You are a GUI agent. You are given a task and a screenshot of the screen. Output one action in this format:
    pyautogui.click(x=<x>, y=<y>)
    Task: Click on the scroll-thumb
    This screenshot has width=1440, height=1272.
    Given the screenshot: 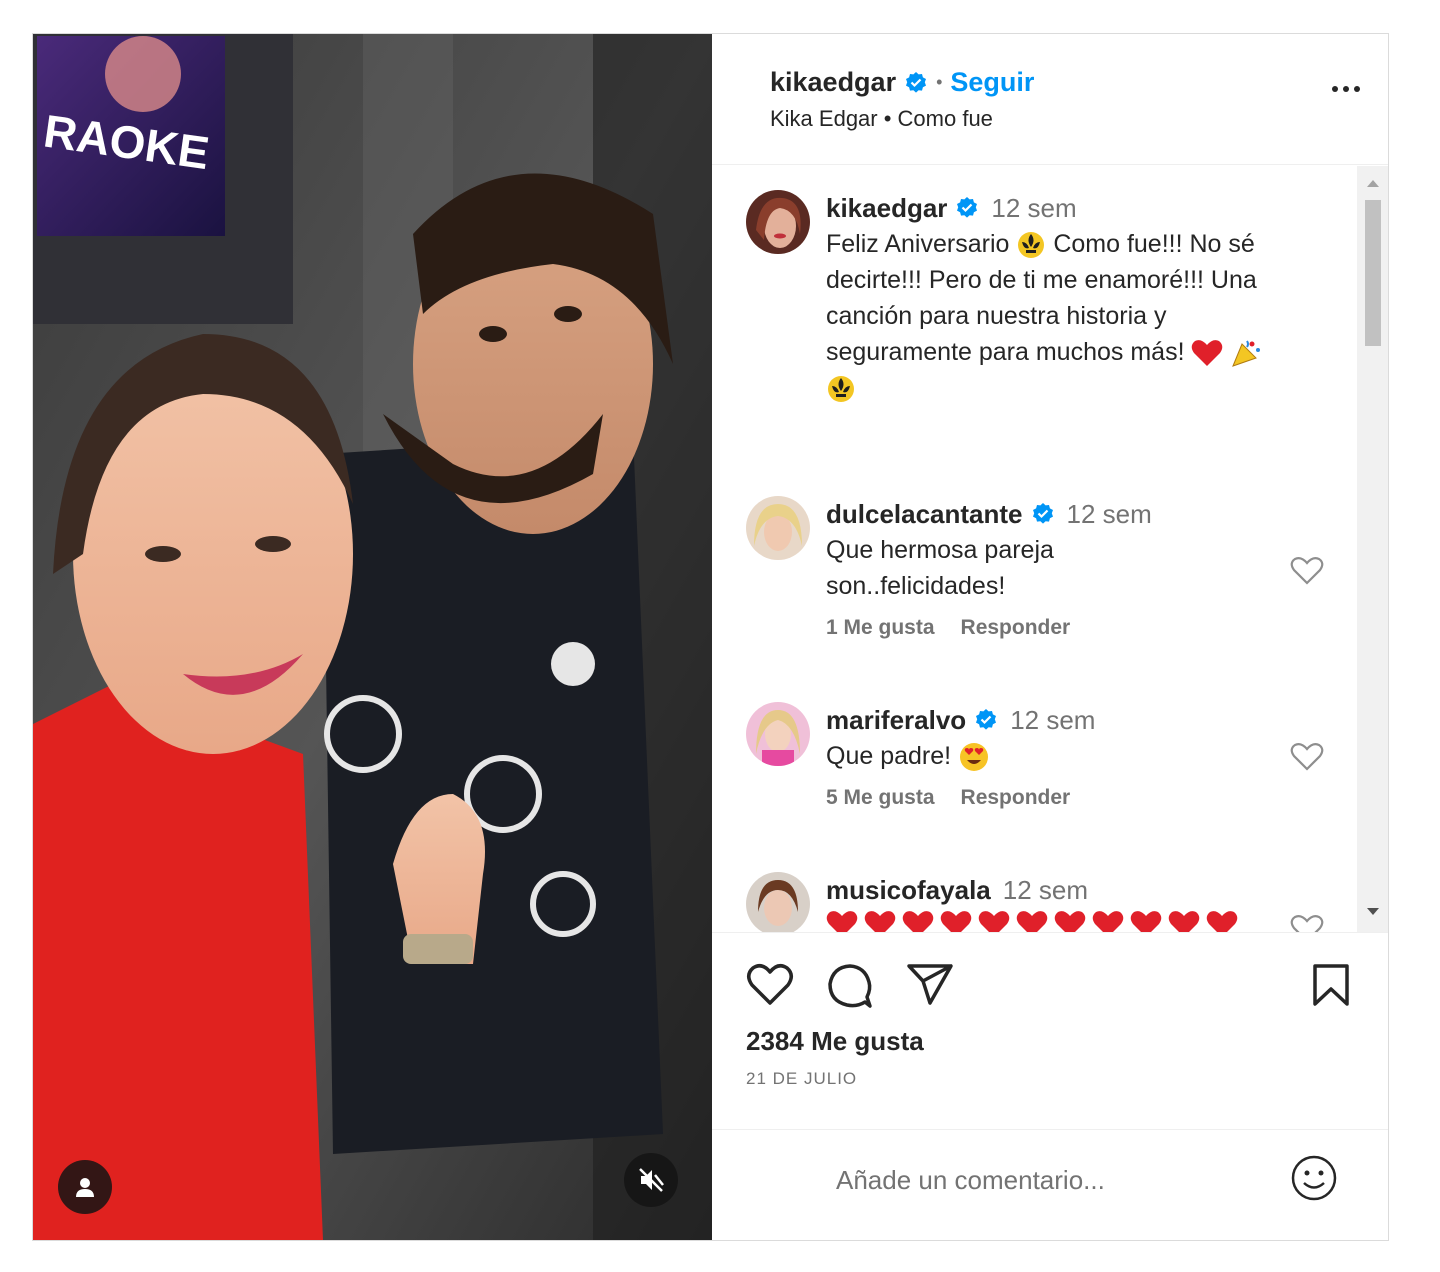 What is the action you would take?
    pyautogui.click(x=1373, y=273)
    